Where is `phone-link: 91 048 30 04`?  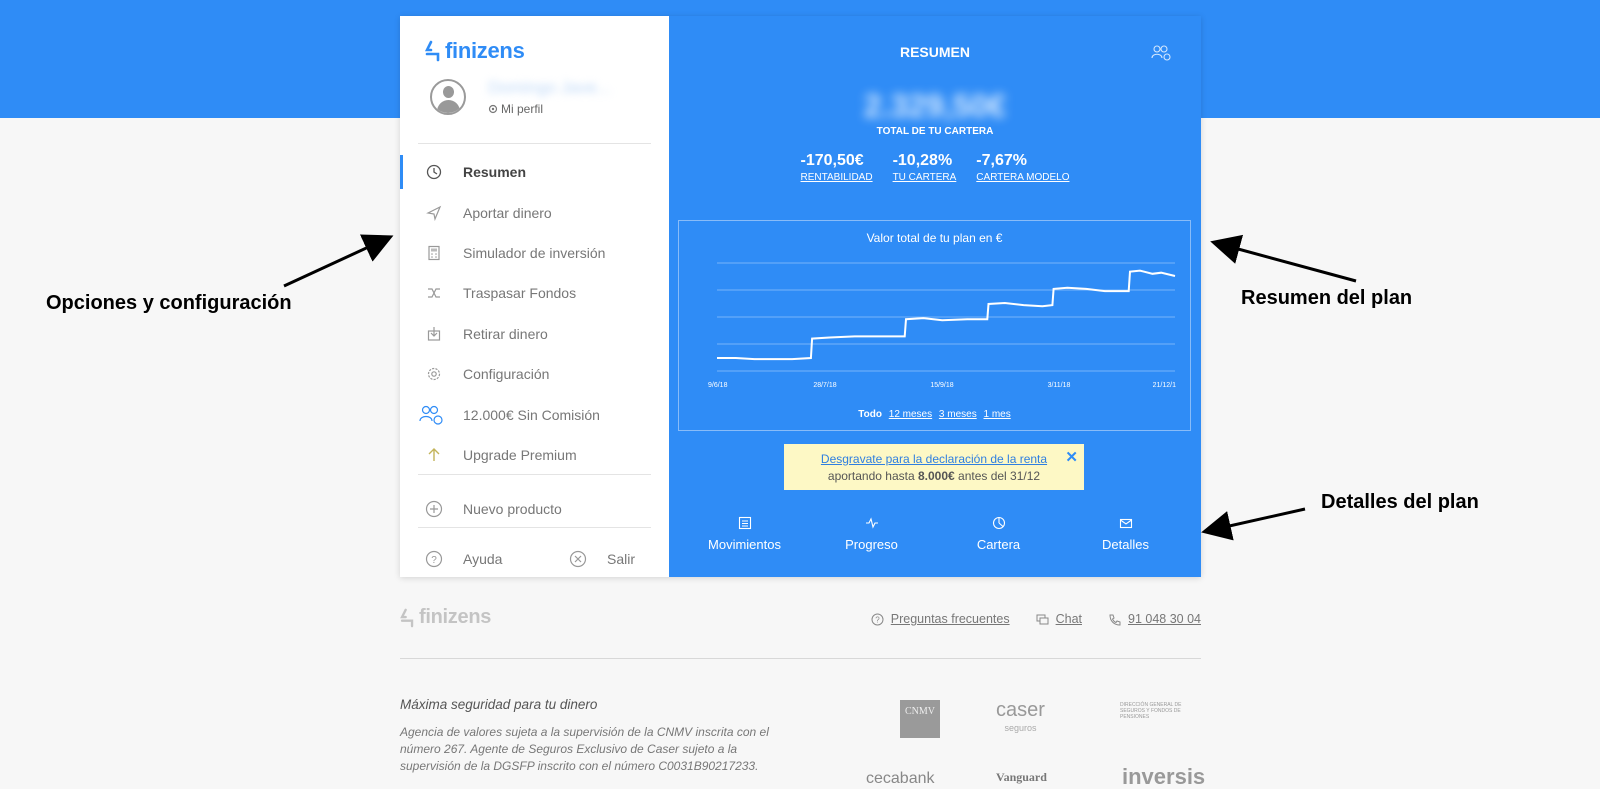
phone-link: 91 048 30 04 is located at coordinates (1154, 619).